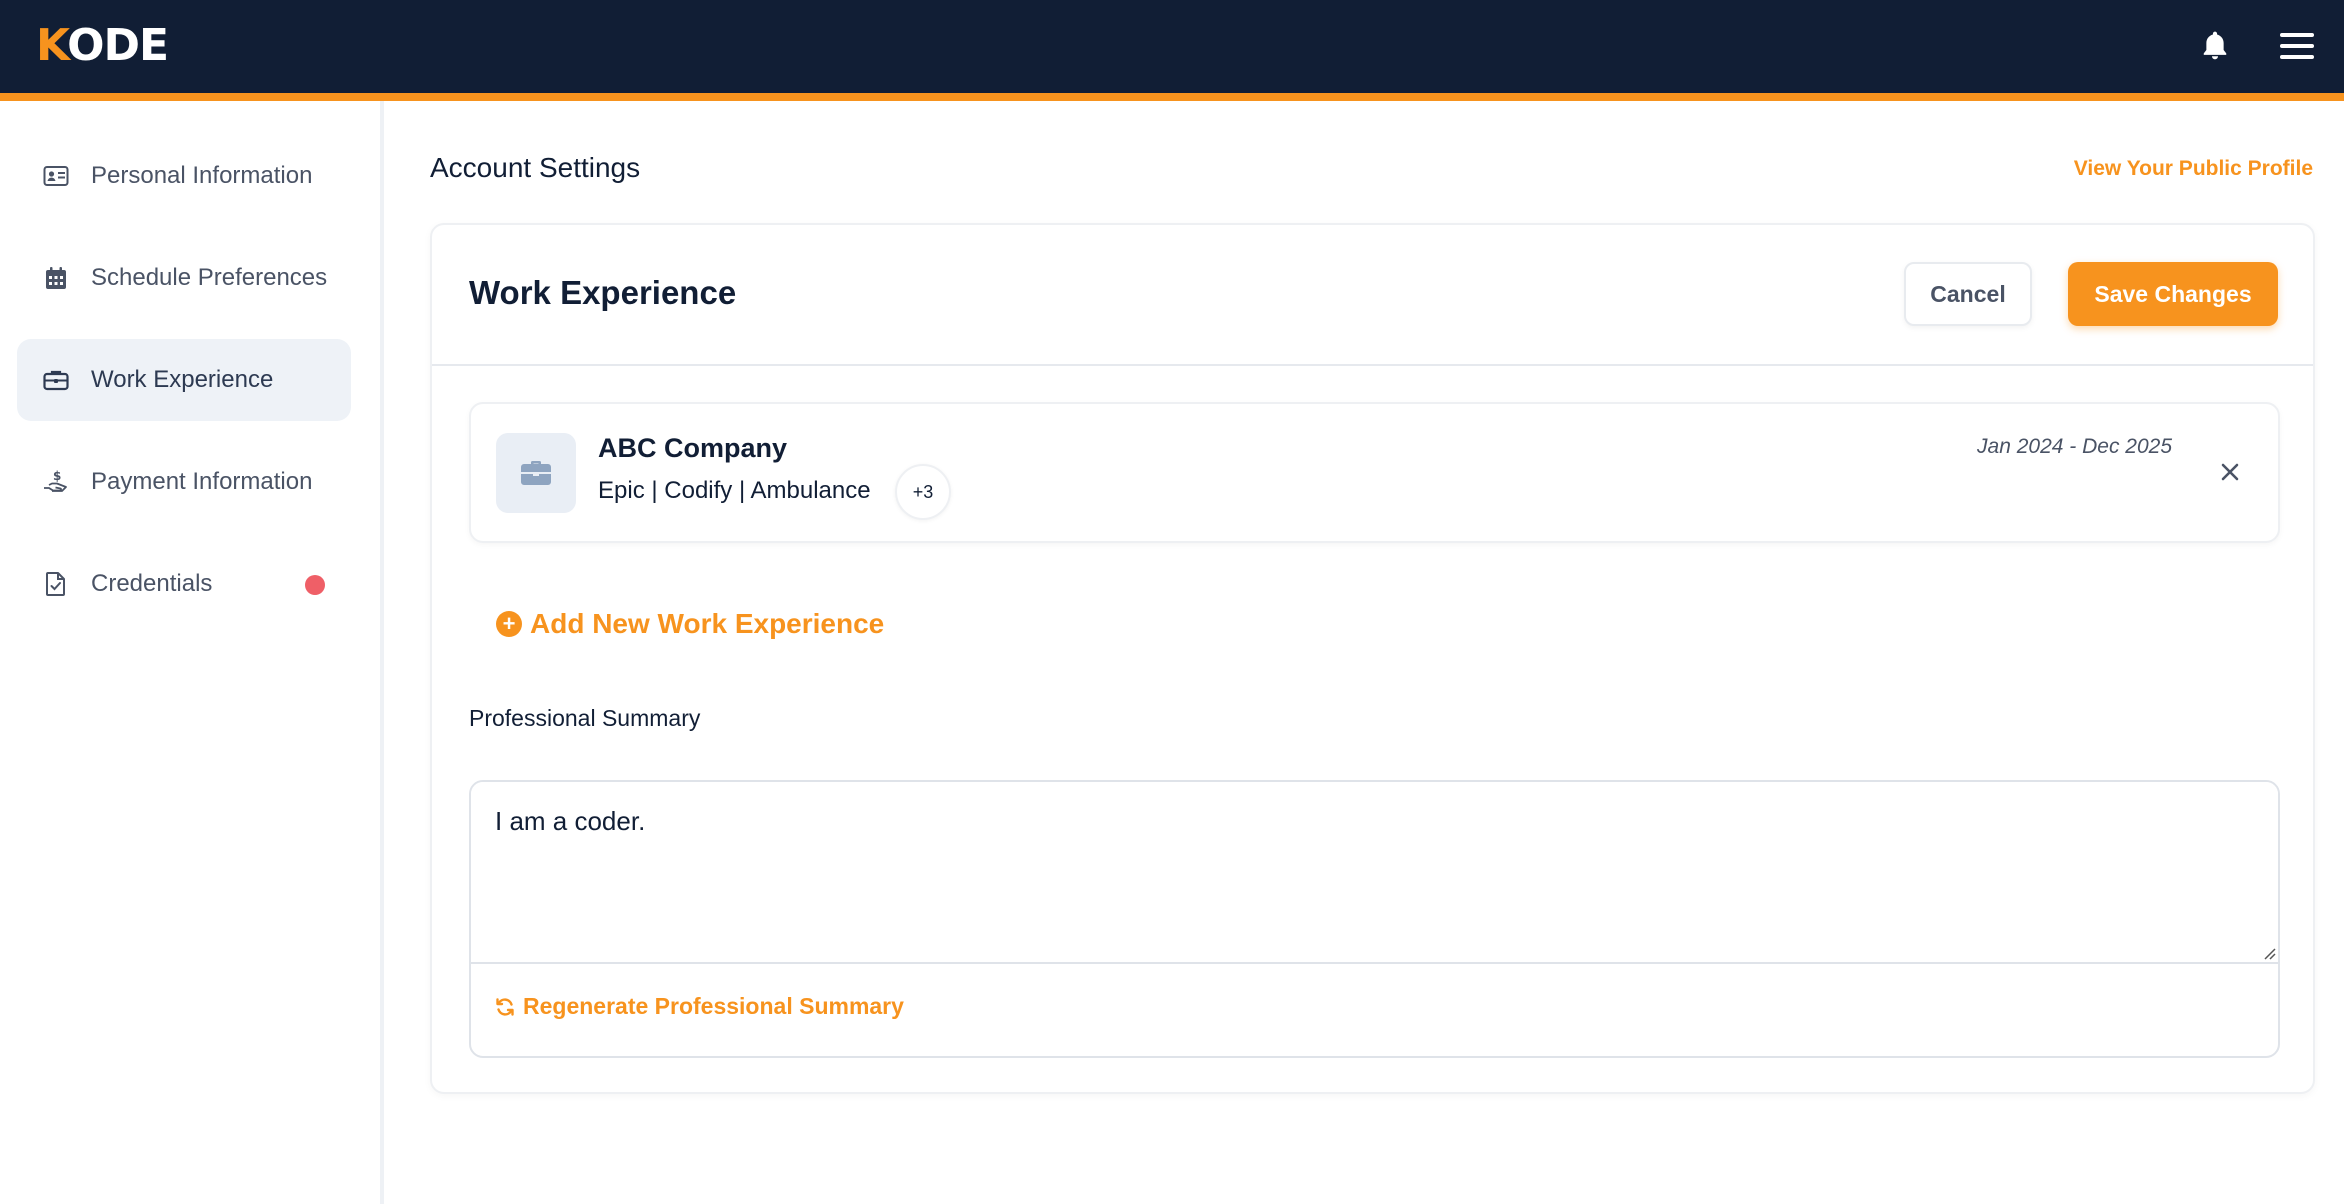  I want to click on more-skills-badge: +3, so click(923, 492).